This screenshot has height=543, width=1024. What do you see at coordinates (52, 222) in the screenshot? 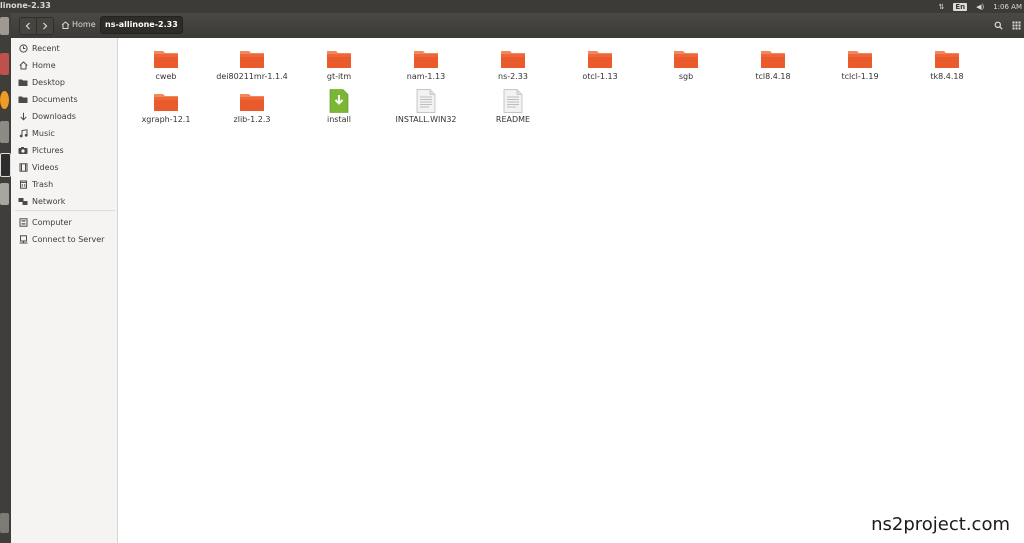
I see `sidebar-item-label: Computer` at bounding box center [52, 222].